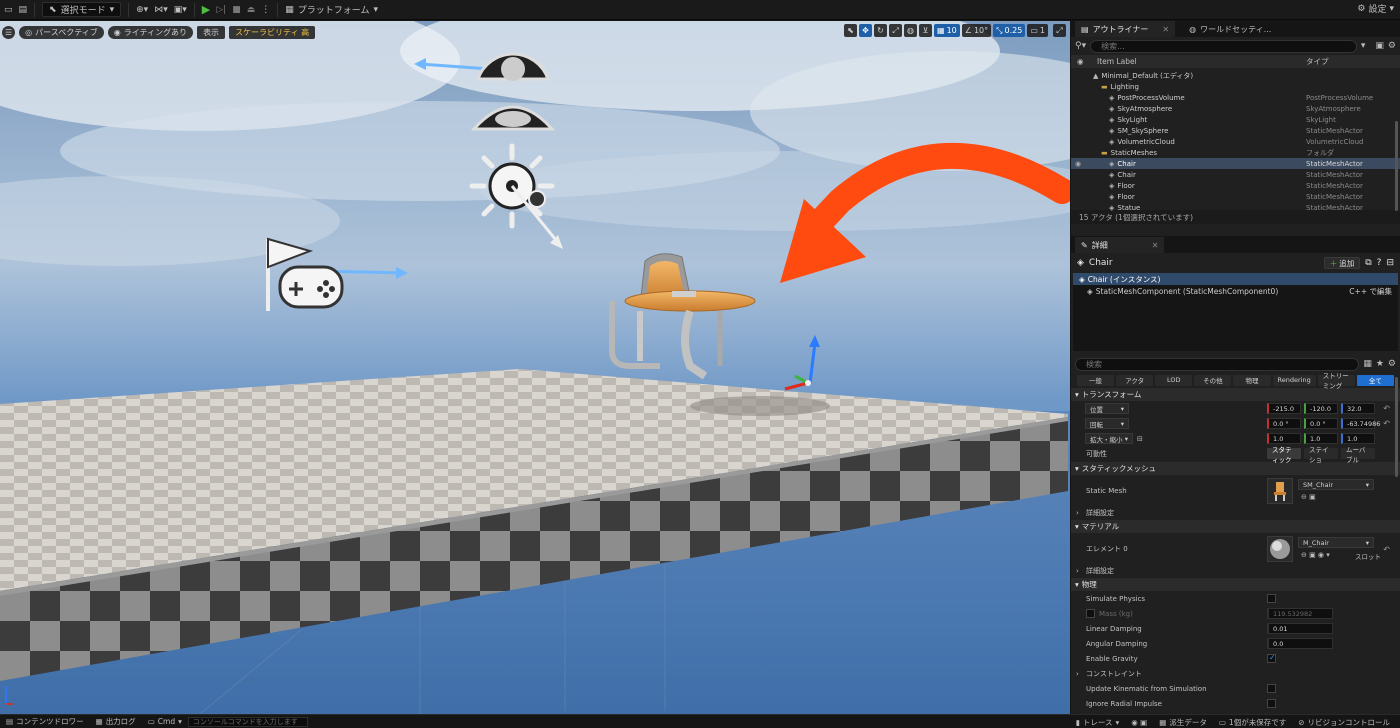 The width and height of the screenshot is (1400, 728). What do you see at coordinates (1280, 549) in the screenshot?
I see `material-thumbnail` at bounding box center [1280, 549].